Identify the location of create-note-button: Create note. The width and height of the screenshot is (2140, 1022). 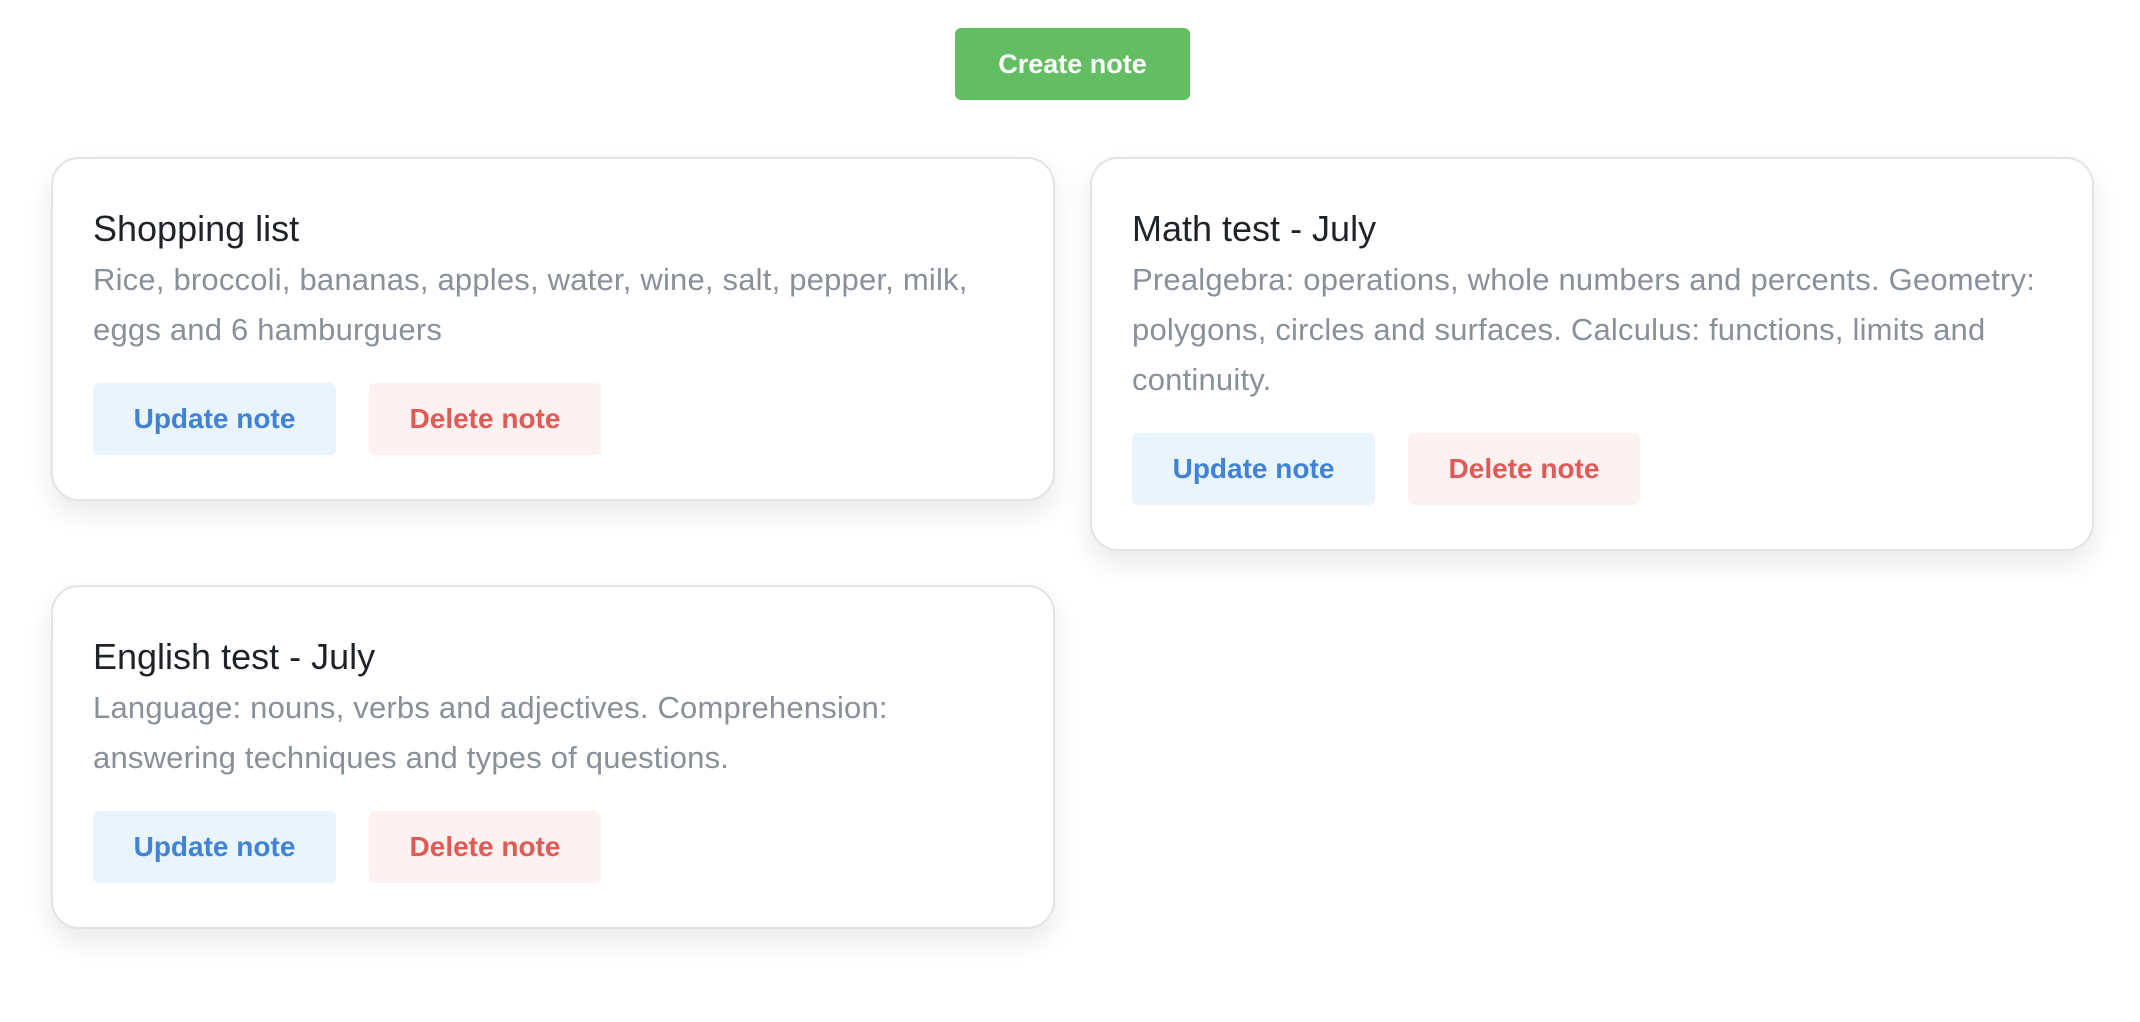
(1072, 64).